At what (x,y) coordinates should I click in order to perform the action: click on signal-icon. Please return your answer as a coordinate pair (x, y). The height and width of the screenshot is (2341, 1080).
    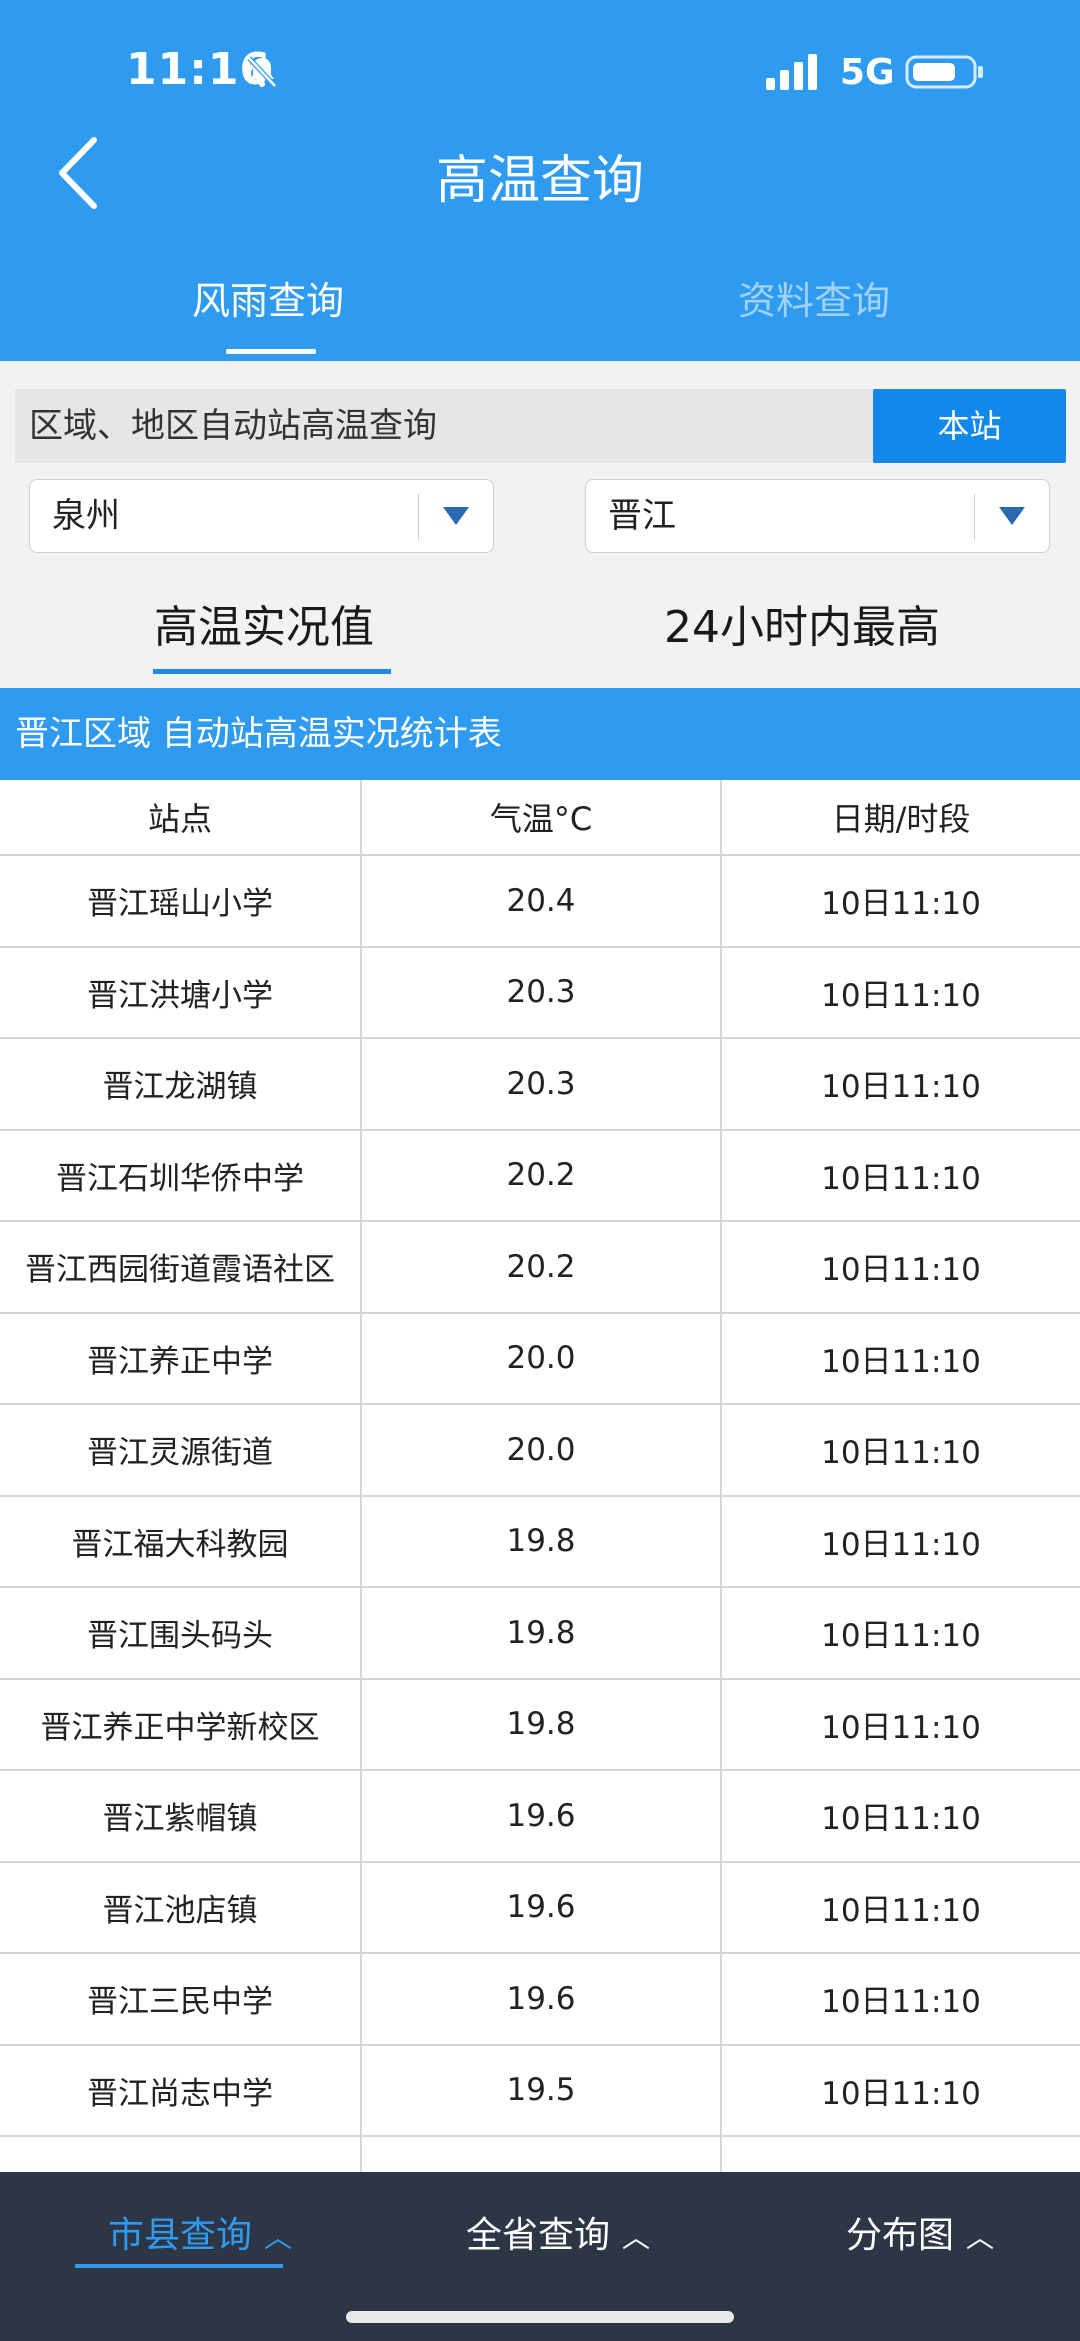
    Looking at the image, I should click on (791, 72).